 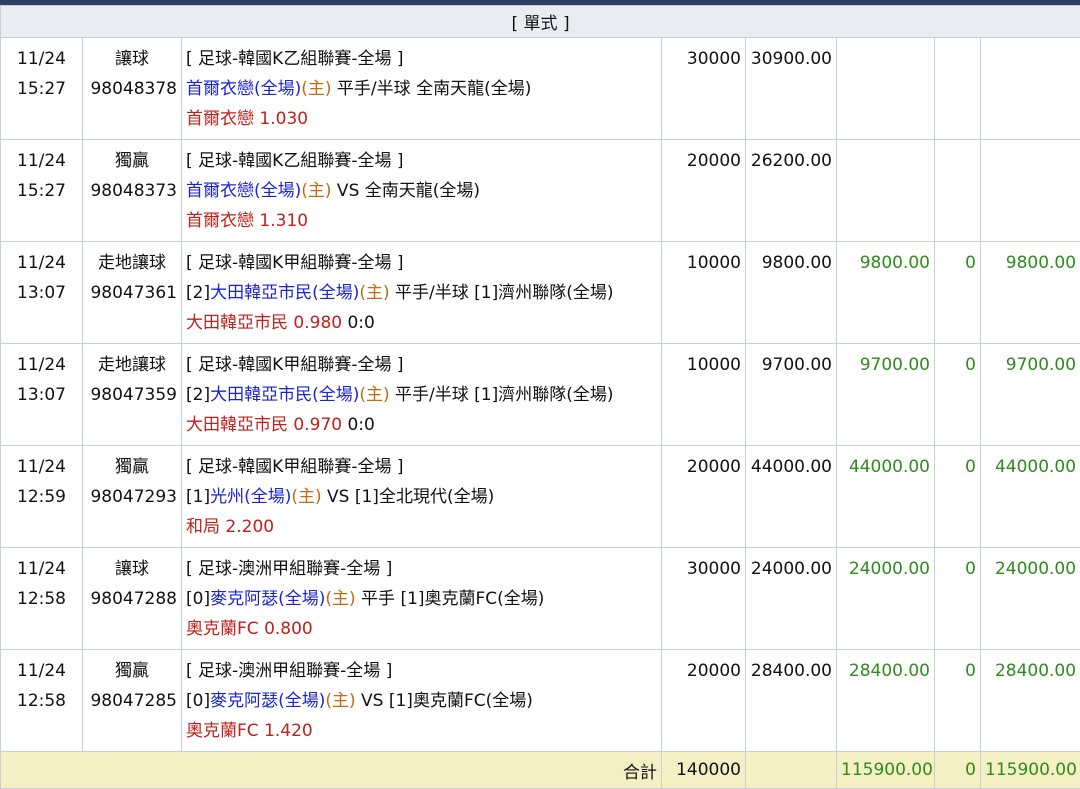 I want to click on total-commission: 0, so click(x=958, y=770).